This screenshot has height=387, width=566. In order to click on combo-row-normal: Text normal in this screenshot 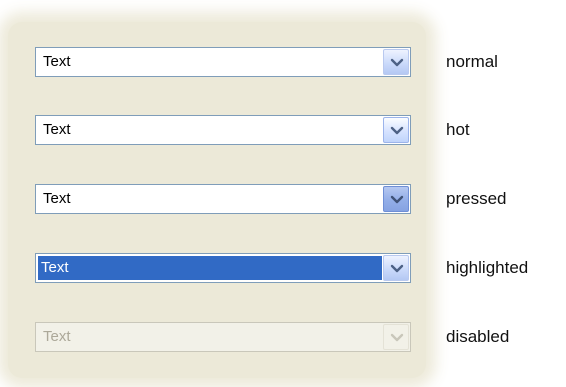, I will do `click(283, 62)`.